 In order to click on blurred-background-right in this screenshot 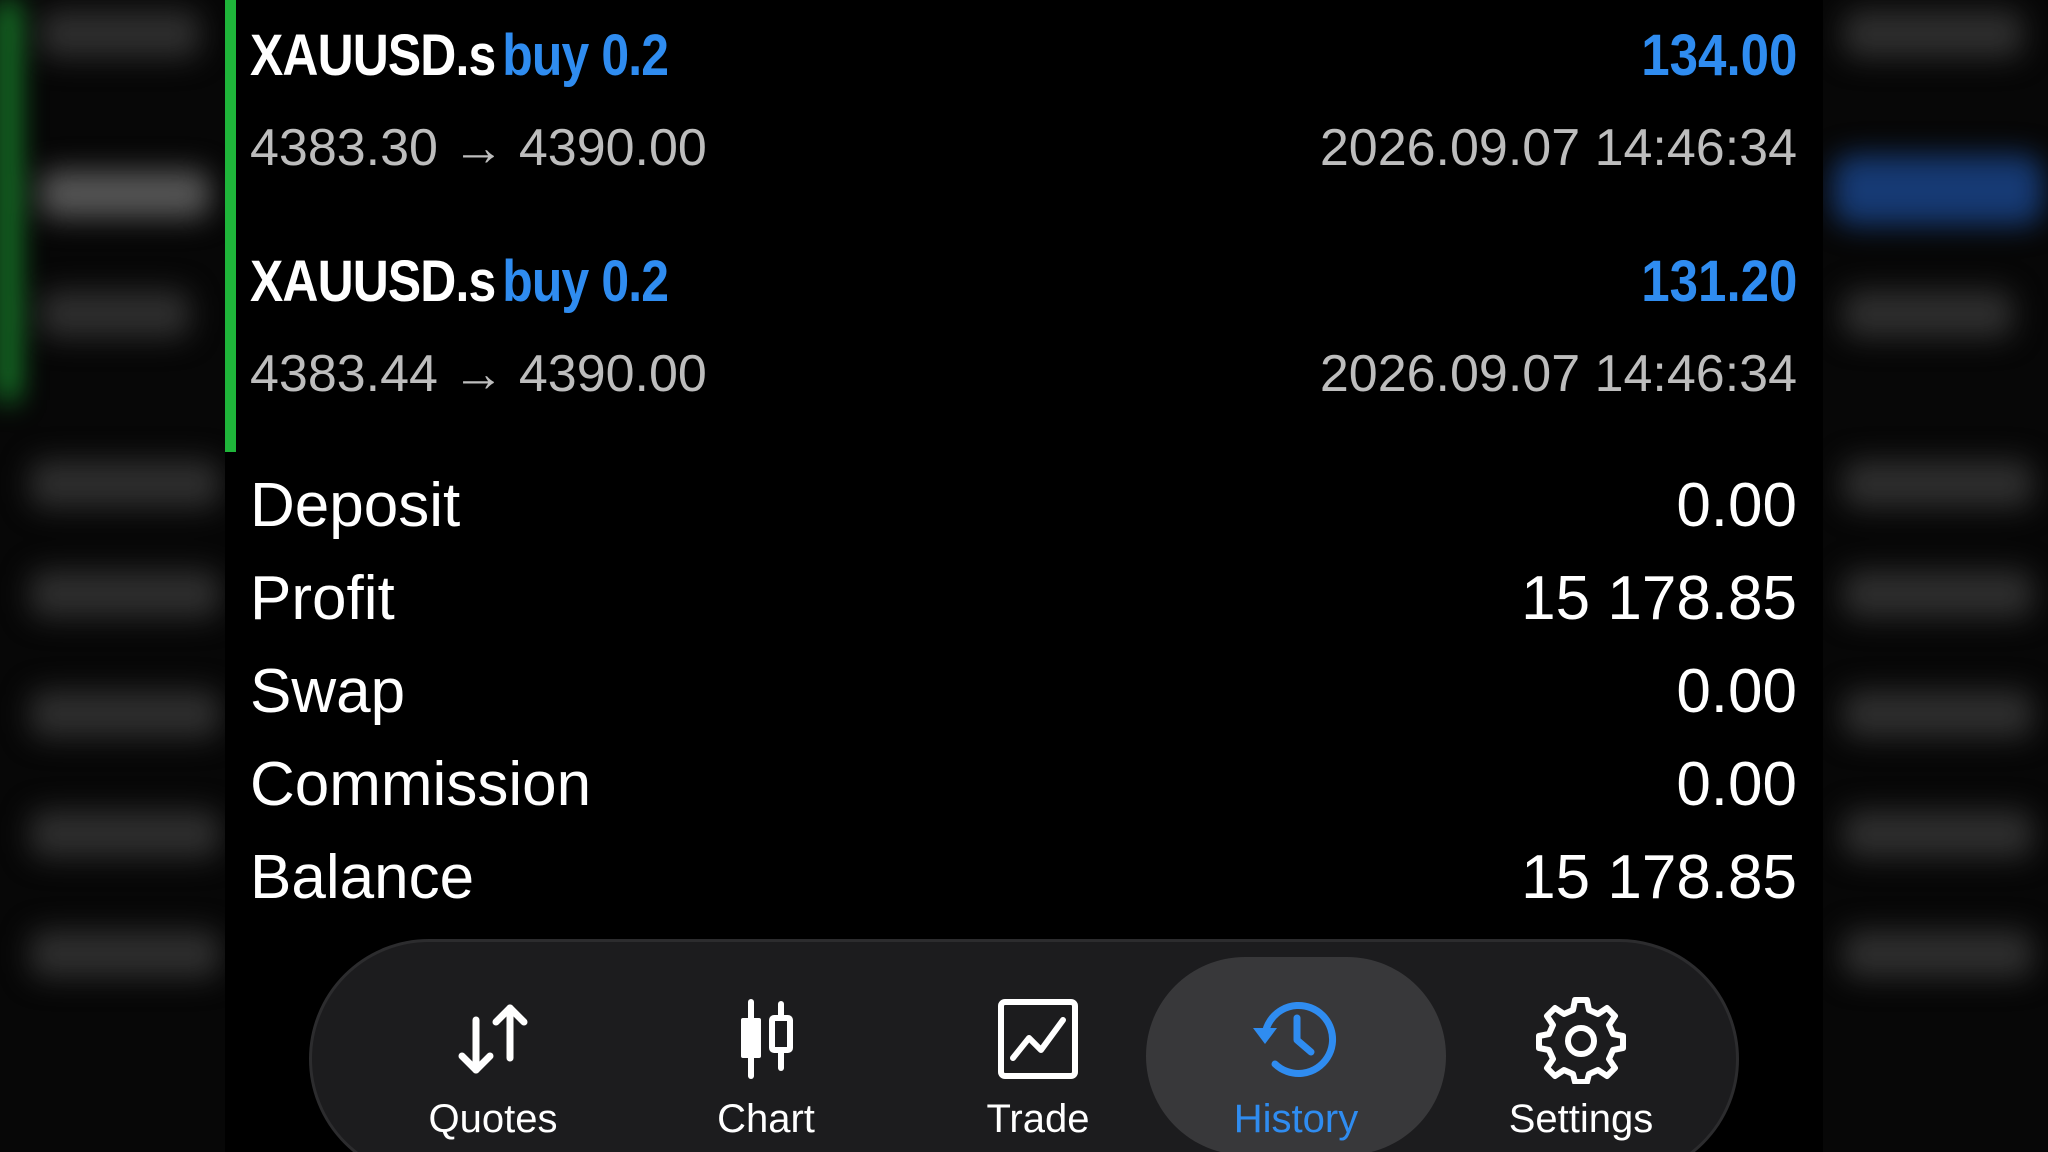, I will do `click(1935, 576)`.